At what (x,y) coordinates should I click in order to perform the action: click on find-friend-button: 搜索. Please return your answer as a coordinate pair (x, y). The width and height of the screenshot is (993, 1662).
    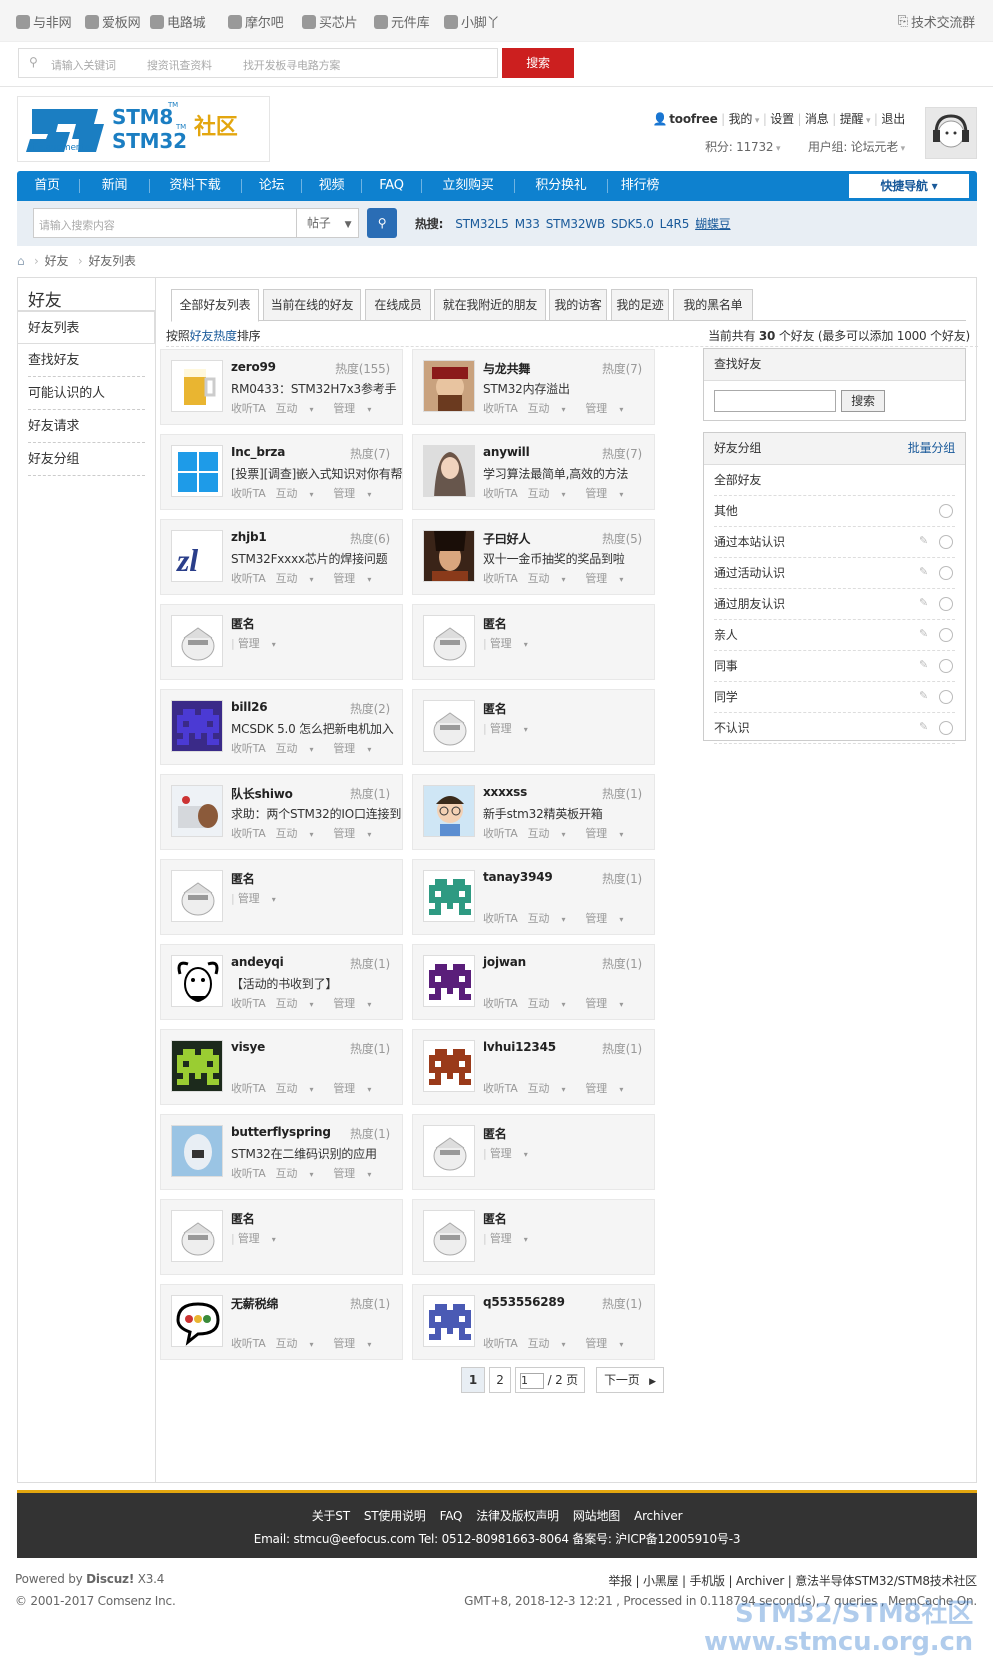
    Looking at the image, I should click on (863, 401).